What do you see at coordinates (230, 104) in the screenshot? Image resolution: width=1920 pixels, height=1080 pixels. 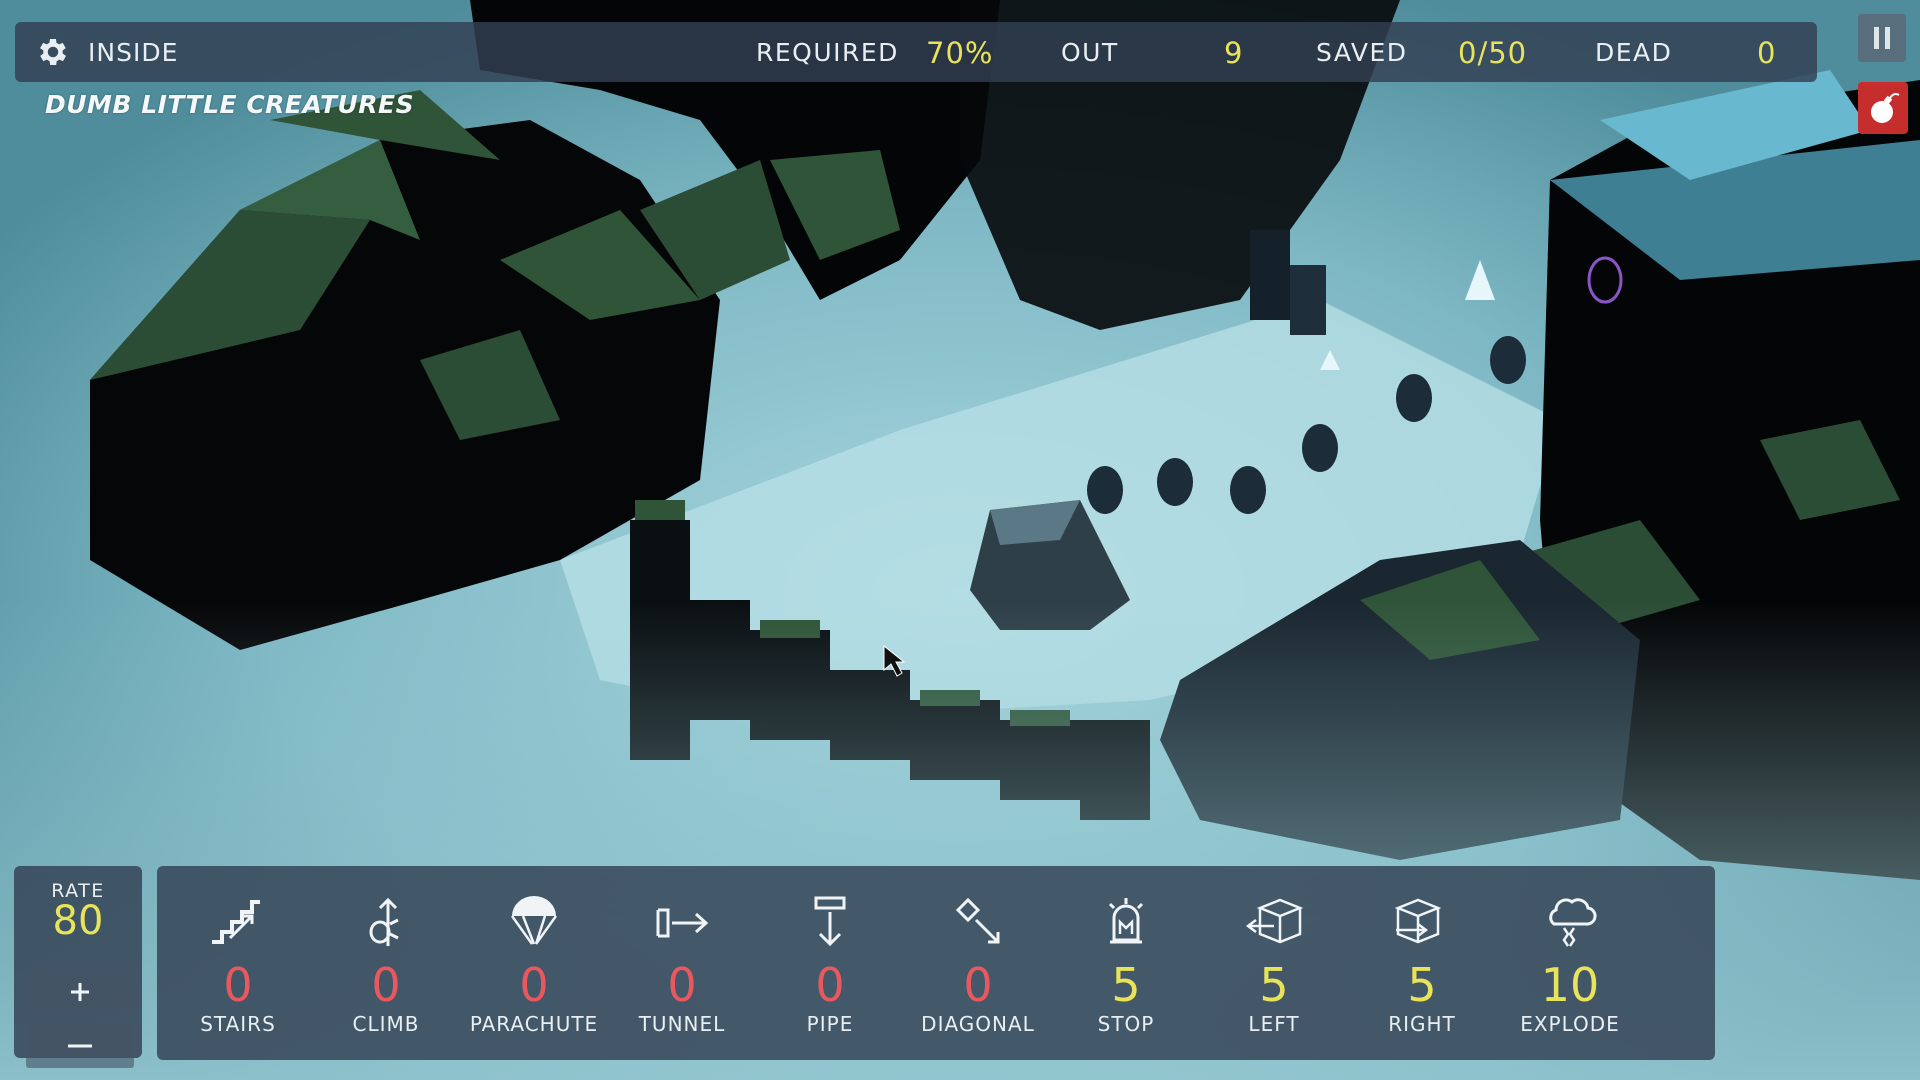 I see `game-title: DUMB LITTLE CREATURES` at bounding box center [230, 104].